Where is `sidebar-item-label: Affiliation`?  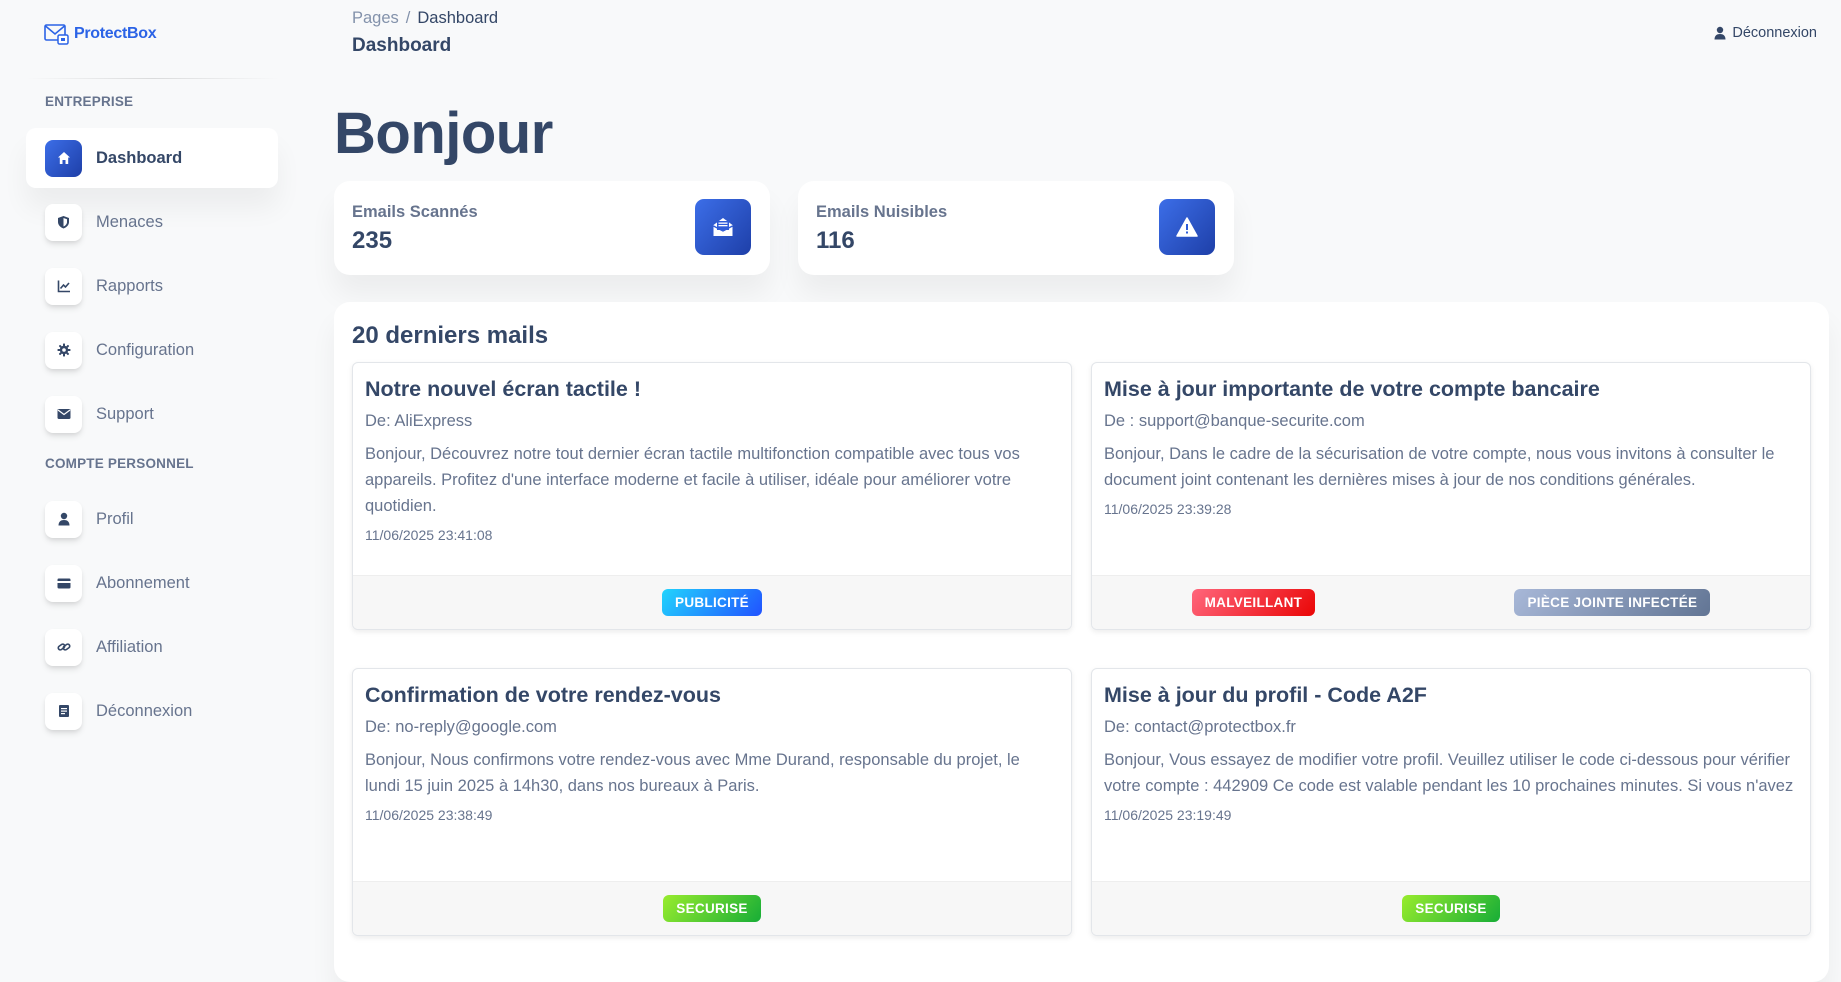 sidebar-item-label: Affiliation is located at coordinates (129, 646).